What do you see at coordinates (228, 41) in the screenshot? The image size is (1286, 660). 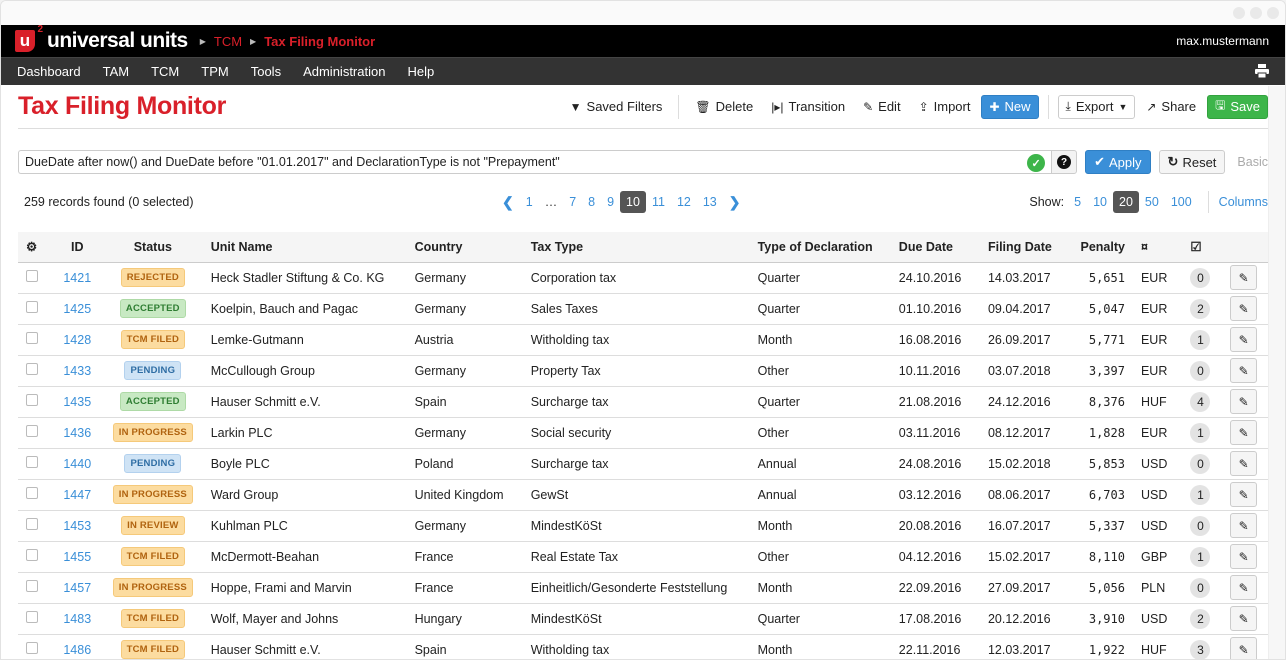 I see `breadcrumb-tcm: TCM` at bounding box center [228, 41].